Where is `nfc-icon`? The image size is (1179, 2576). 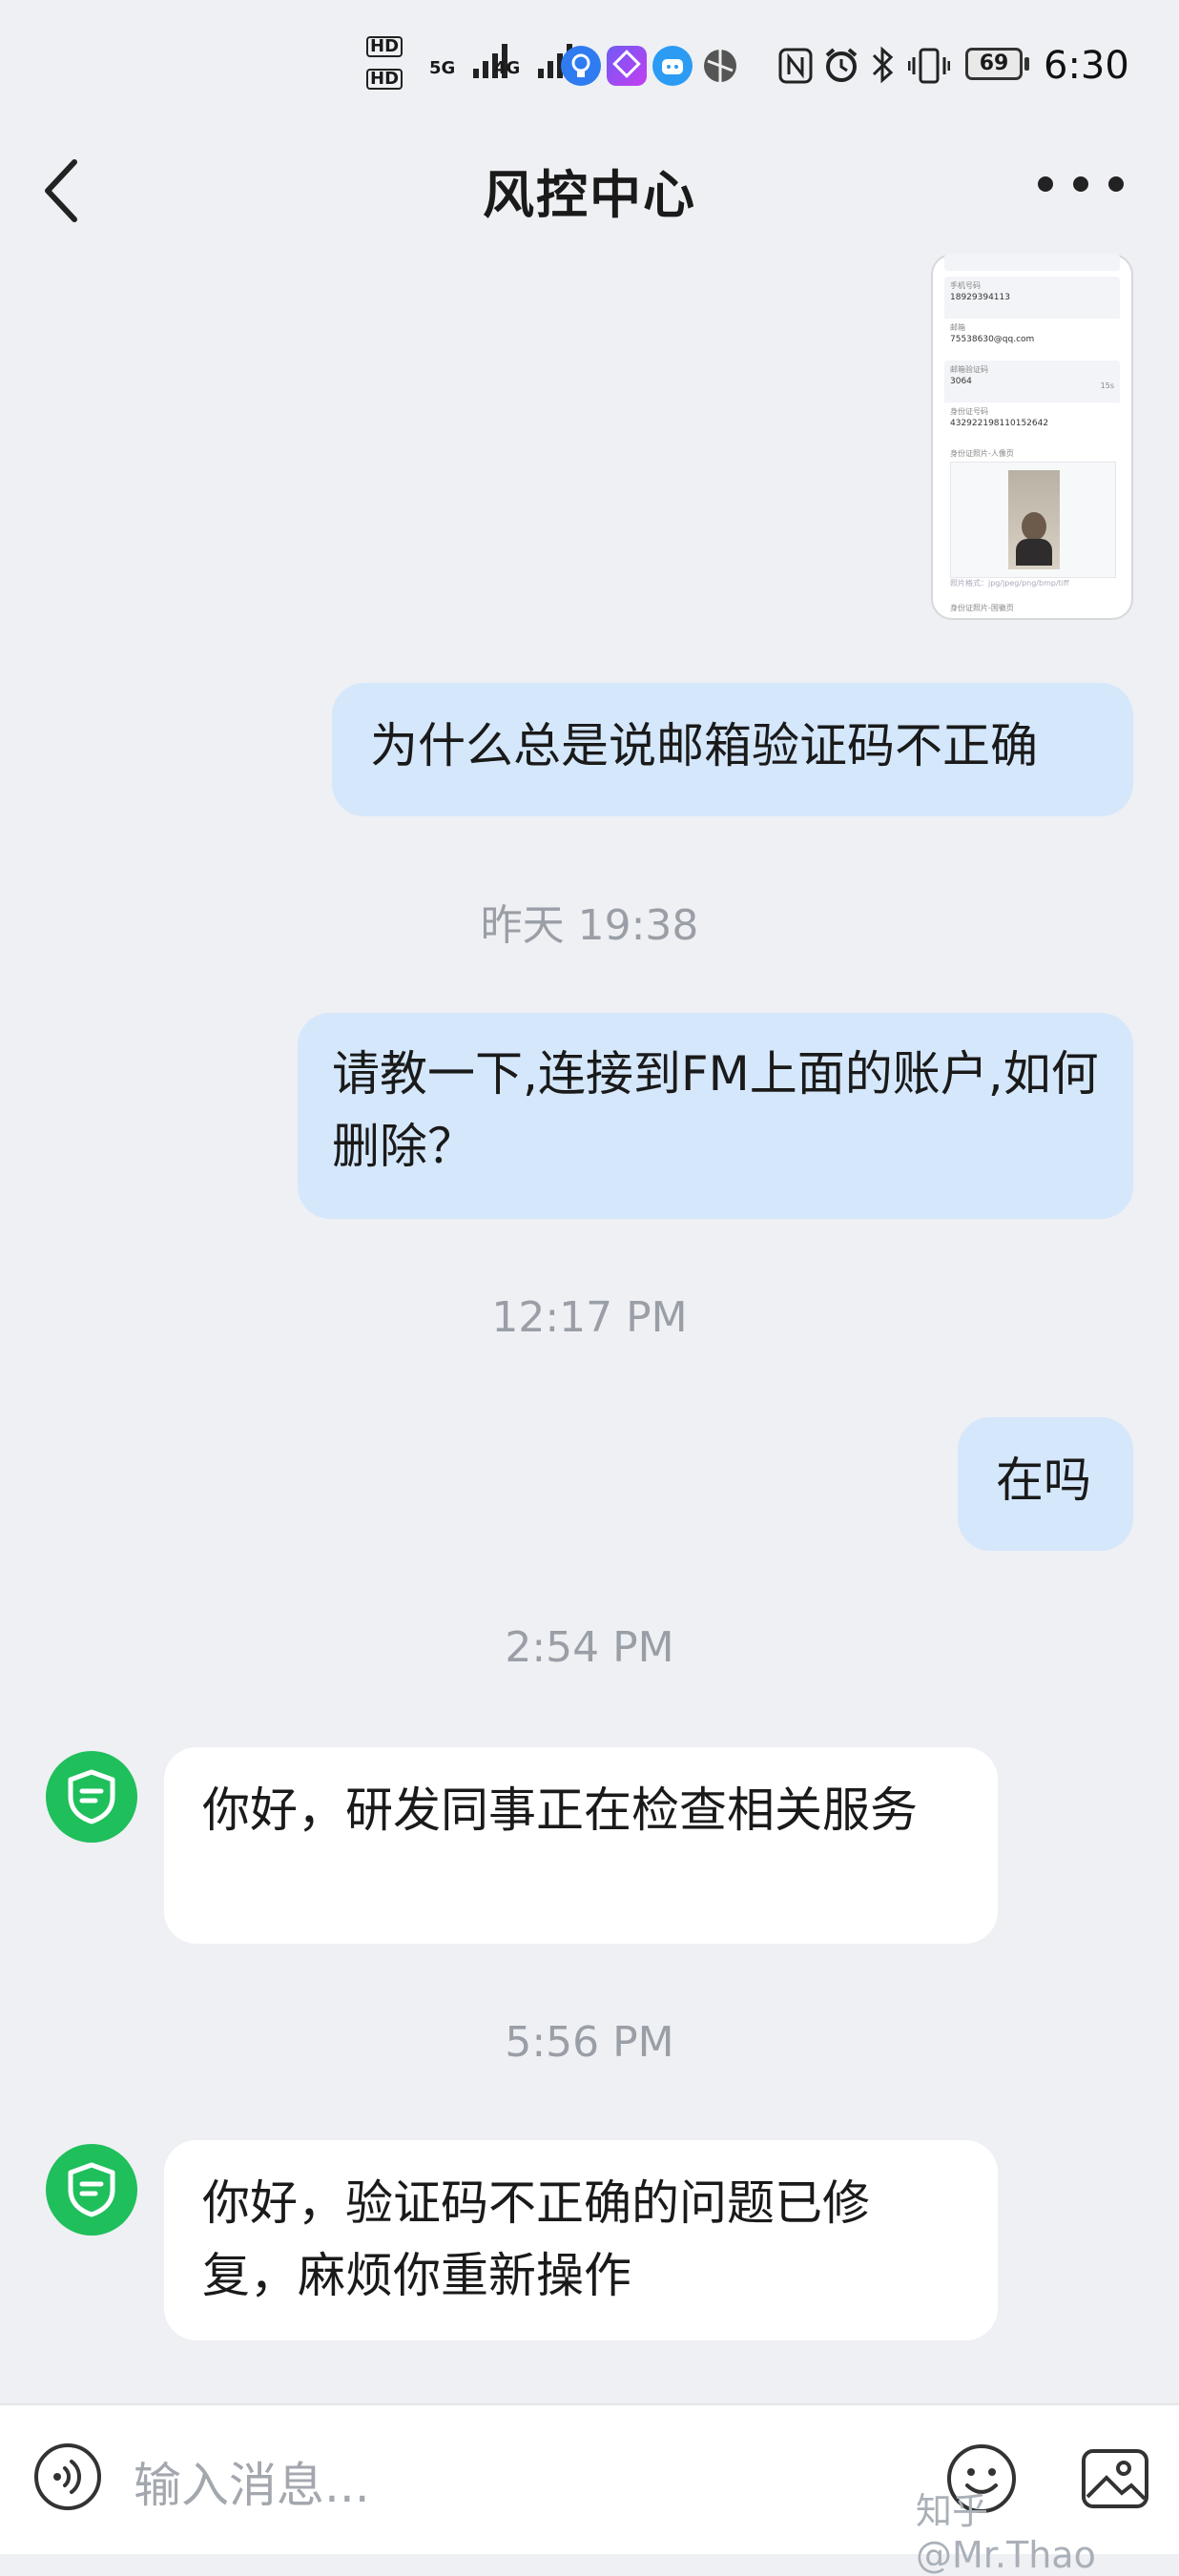
nfc-icon is located at coordinates (796, 66).